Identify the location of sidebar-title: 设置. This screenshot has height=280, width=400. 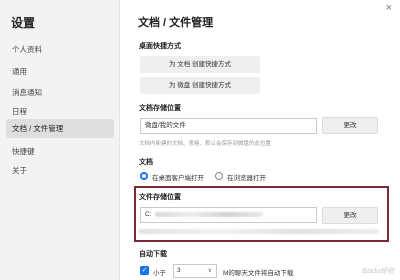
(23, 23).